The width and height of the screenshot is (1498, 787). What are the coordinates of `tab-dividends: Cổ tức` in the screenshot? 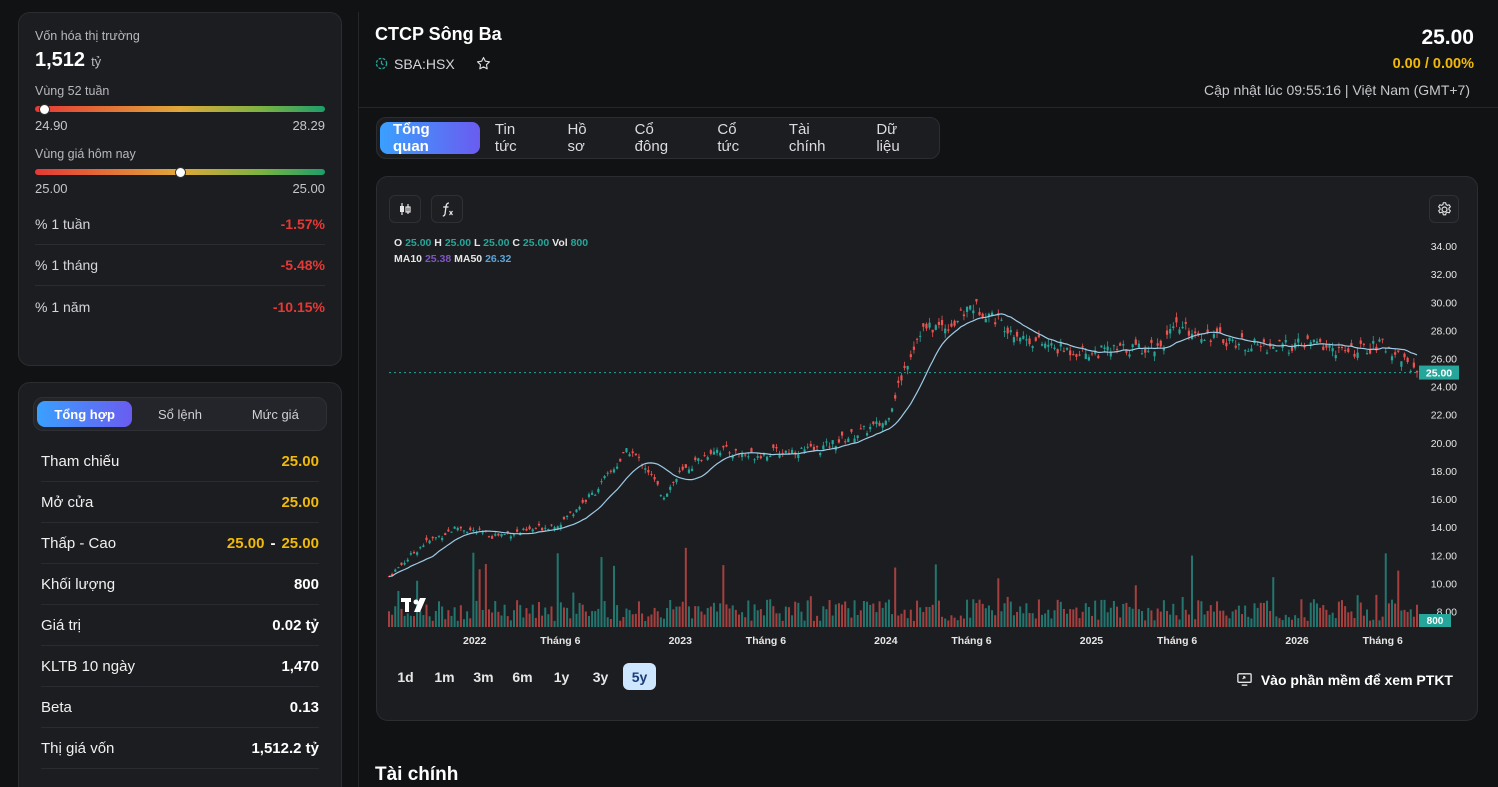 It's located at (738, 138).